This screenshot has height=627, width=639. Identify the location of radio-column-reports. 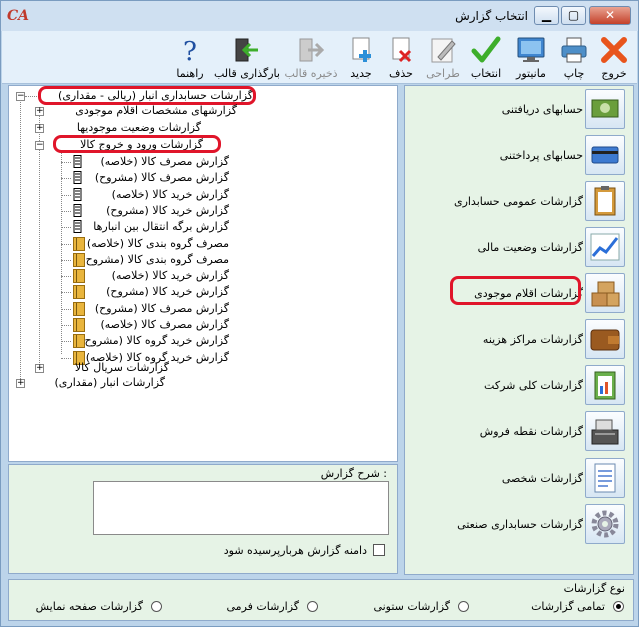
(463, 606).